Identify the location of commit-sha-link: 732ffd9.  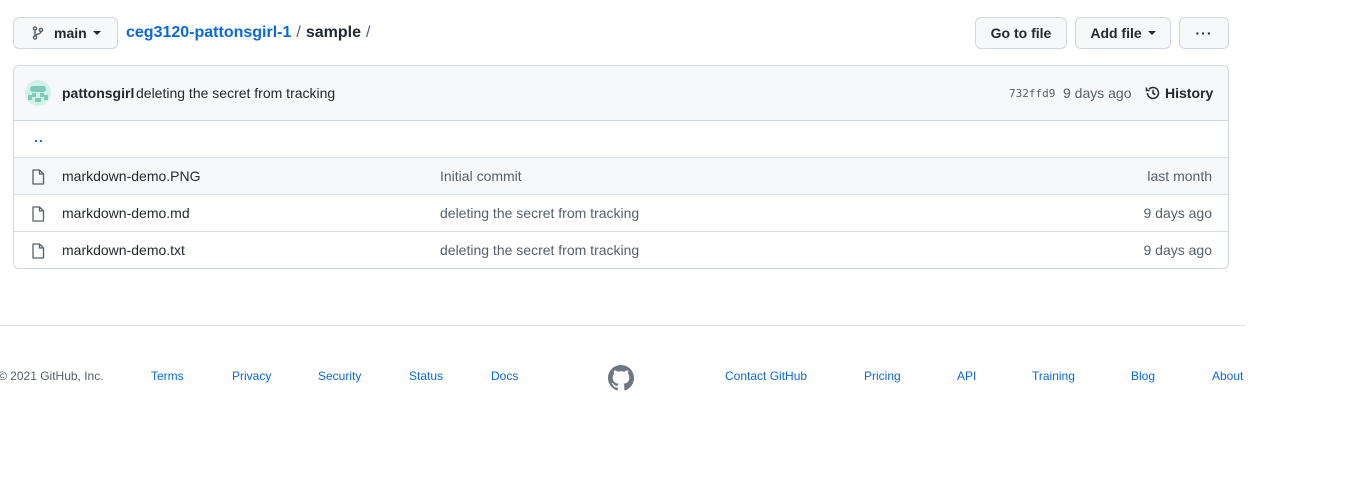
(1032, 93).